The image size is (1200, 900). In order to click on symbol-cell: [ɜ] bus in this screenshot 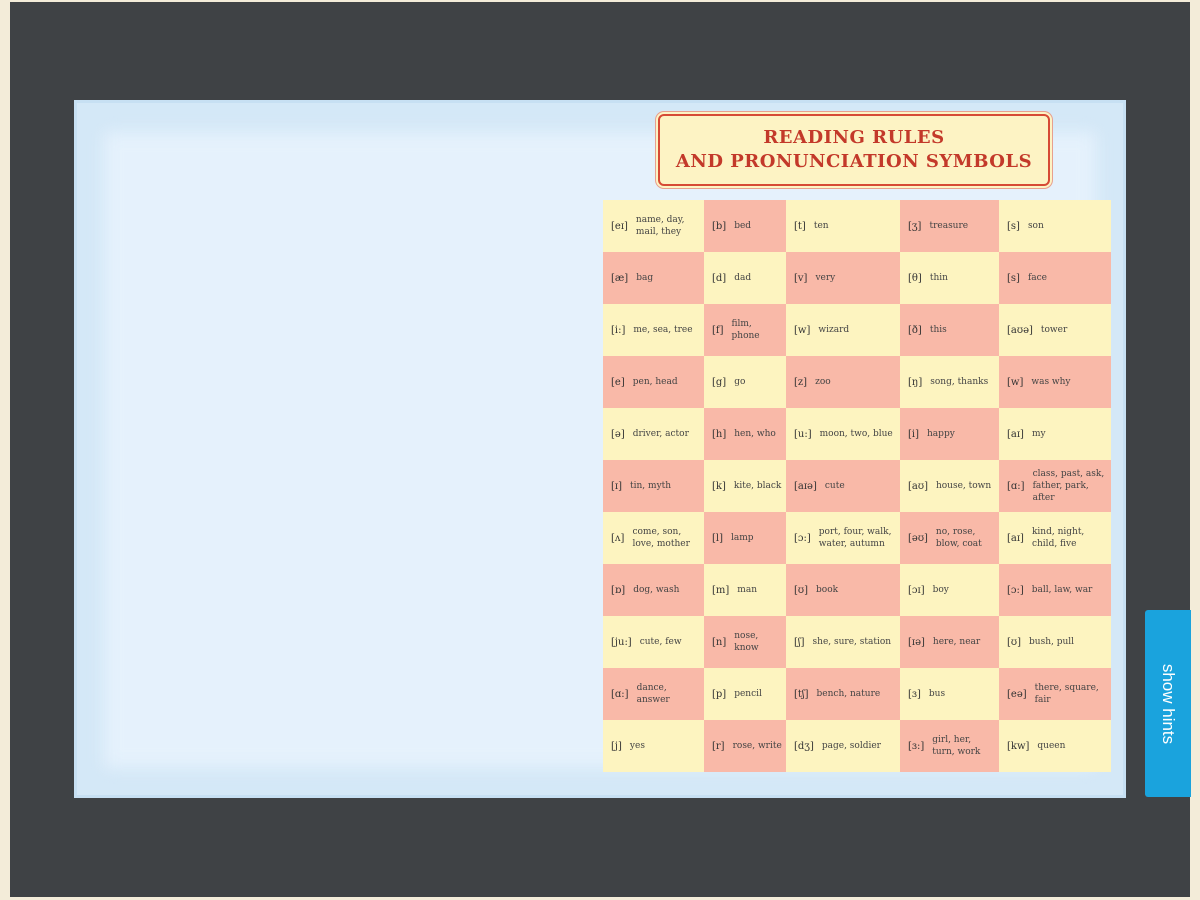, I will do `click(949, 694)`.